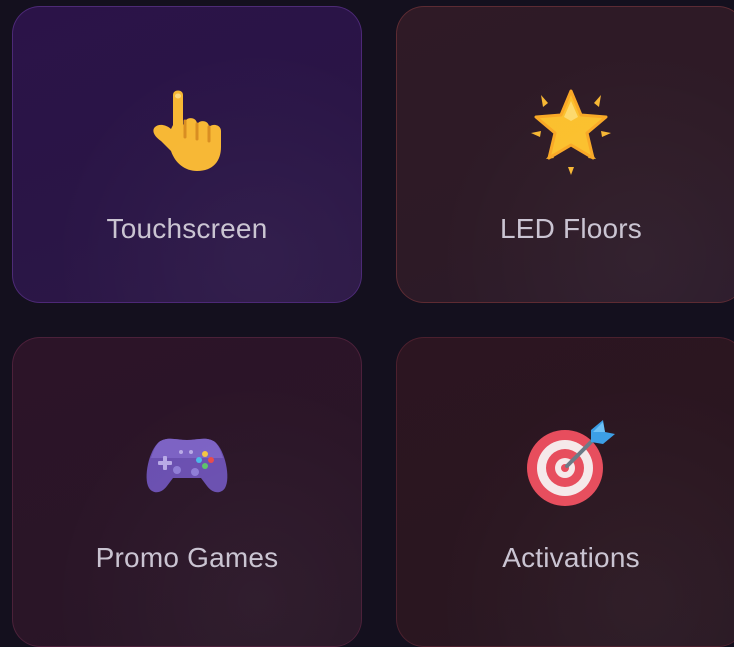 The image size is (734, 647). What do you see at coordinates (187, 228) in the screenshot?
I see `card-label: Touchscreen` at bounding box center [187, 228].